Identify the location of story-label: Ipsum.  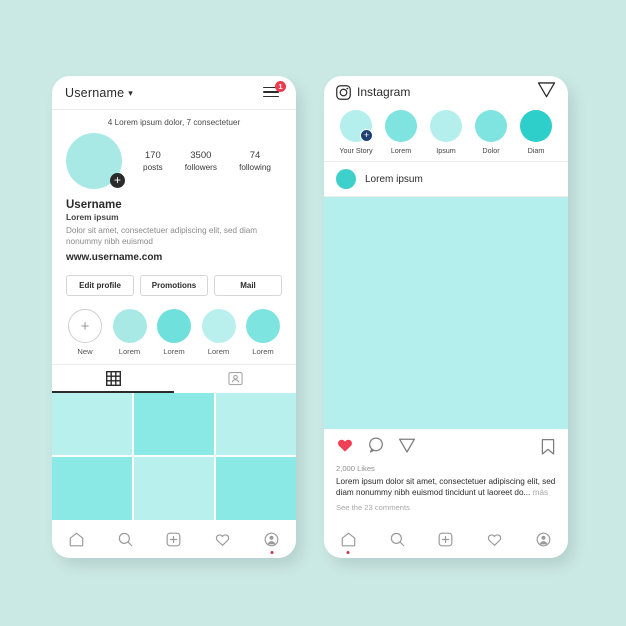
(446, 150).